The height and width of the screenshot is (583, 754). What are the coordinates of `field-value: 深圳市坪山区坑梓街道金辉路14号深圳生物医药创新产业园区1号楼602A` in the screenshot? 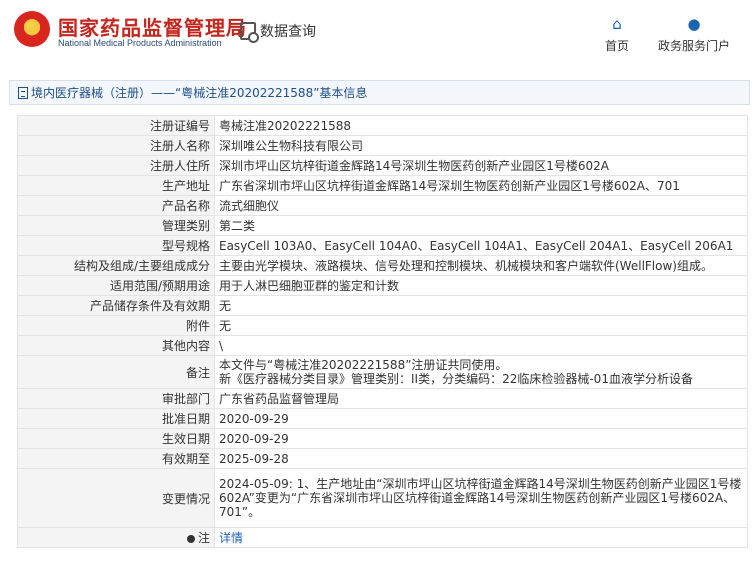 It's located at (481, 165).